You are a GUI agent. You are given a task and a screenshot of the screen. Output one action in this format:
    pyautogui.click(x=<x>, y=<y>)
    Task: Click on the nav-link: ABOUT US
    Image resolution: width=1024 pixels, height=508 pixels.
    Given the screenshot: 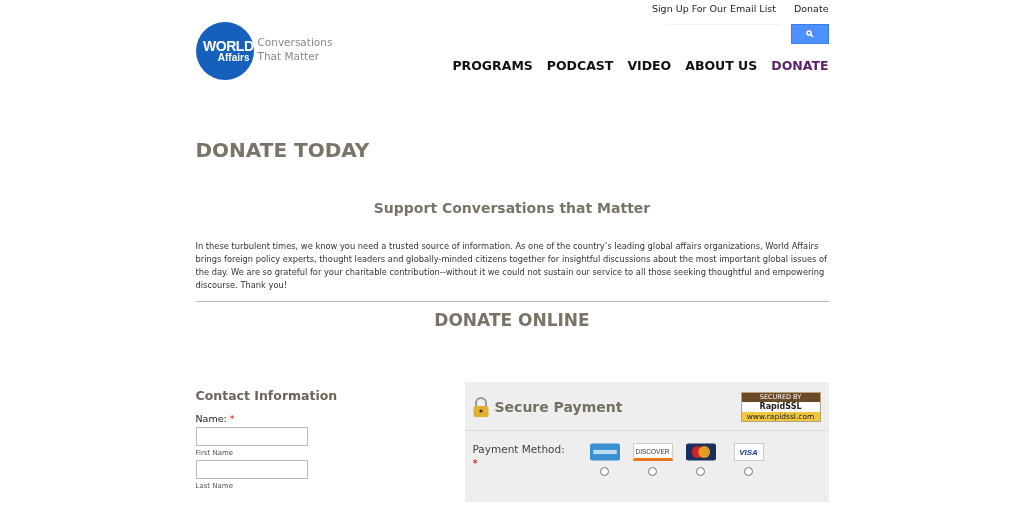 What is the action you would take?
    pyautogui.click(x=721, y=65)
    